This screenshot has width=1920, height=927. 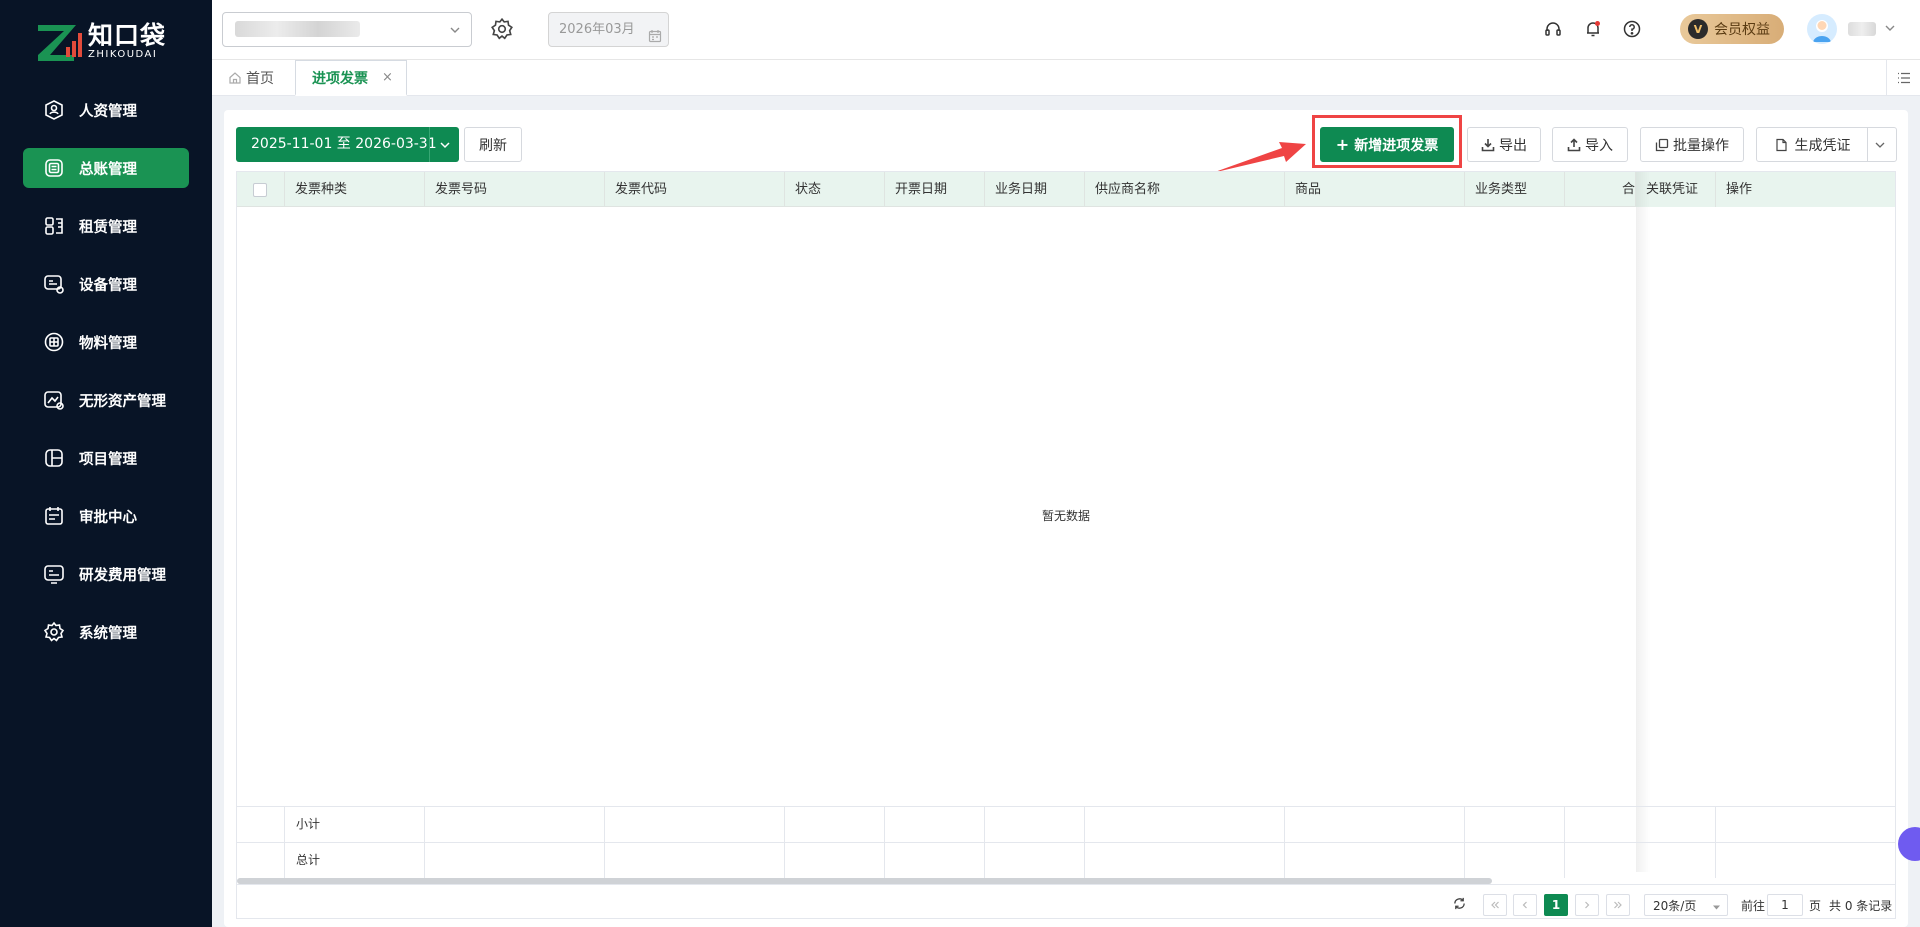 What do you see at coordinates (1035, 189) in the screenshot?
I see `column-header: 业务日期` at bounding box center [1035, 189].